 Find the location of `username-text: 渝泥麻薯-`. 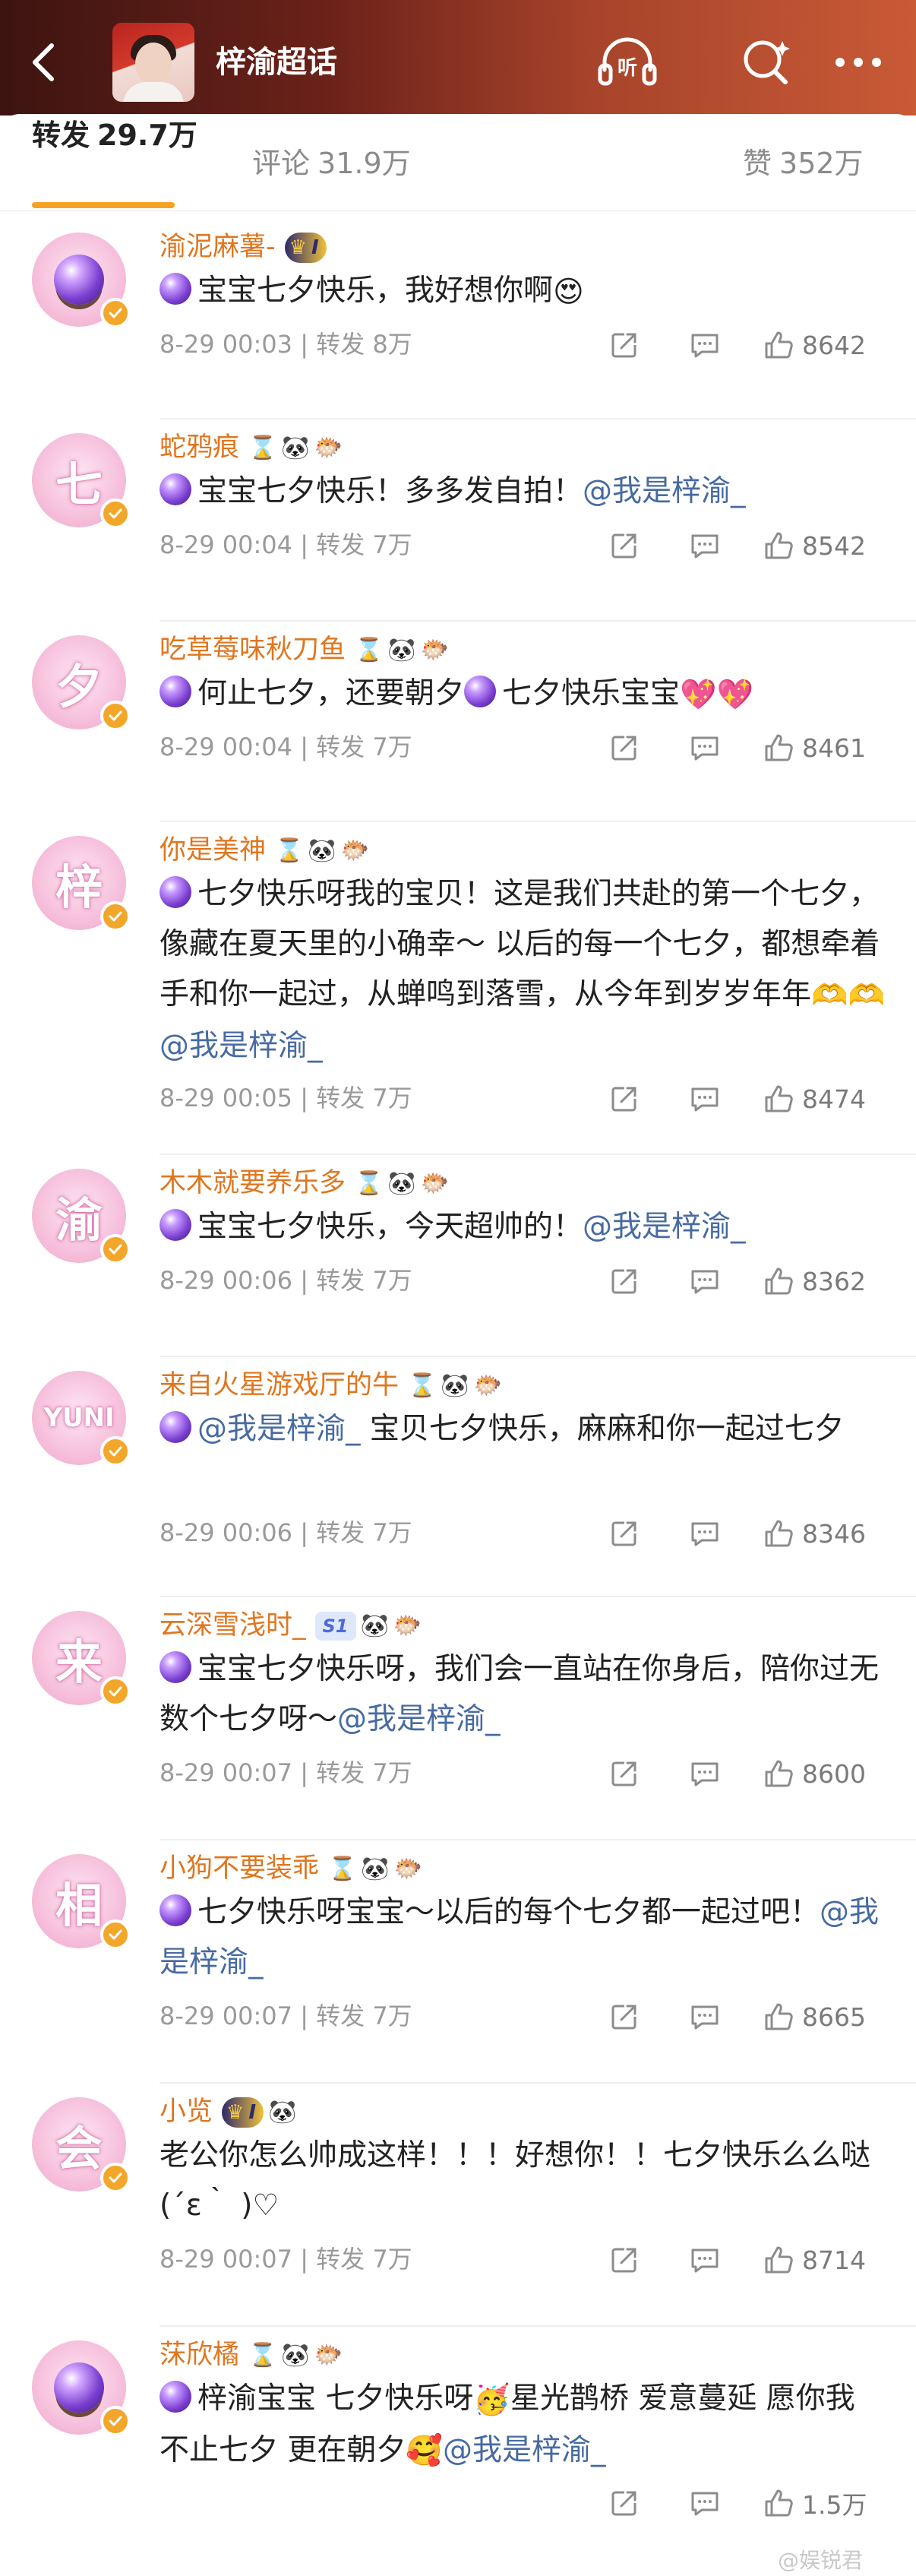

username-text: 渝泥麻薯- is located at coordinates (218, 247).